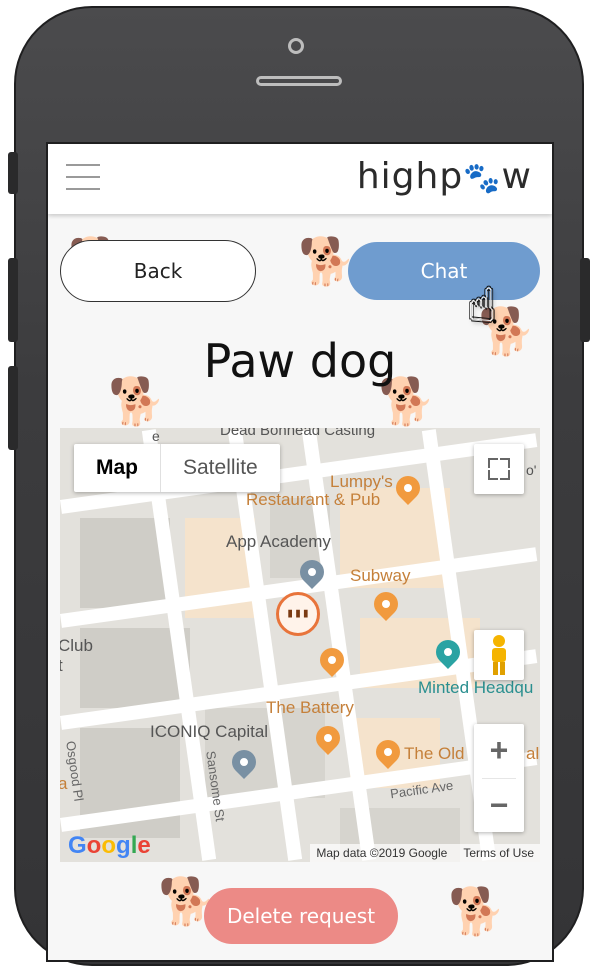  Describe the element at coordinates (300, 361) in the screenshot. I see `dog-name-title: Paw dog` at that location.